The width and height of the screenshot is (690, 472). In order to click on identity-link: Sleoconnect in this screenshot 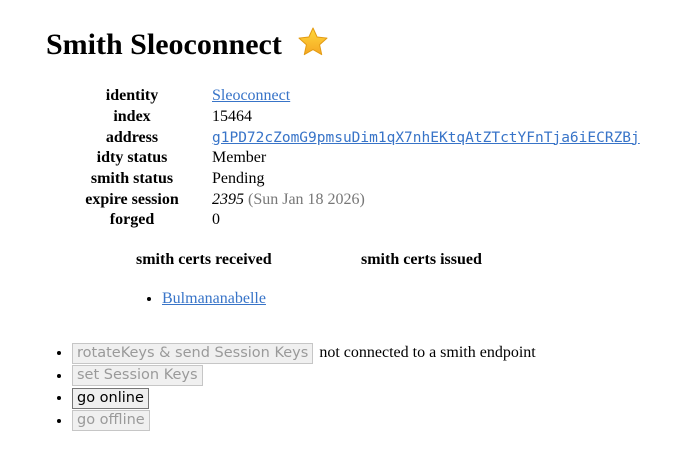, I will do `click(251, 95)`.